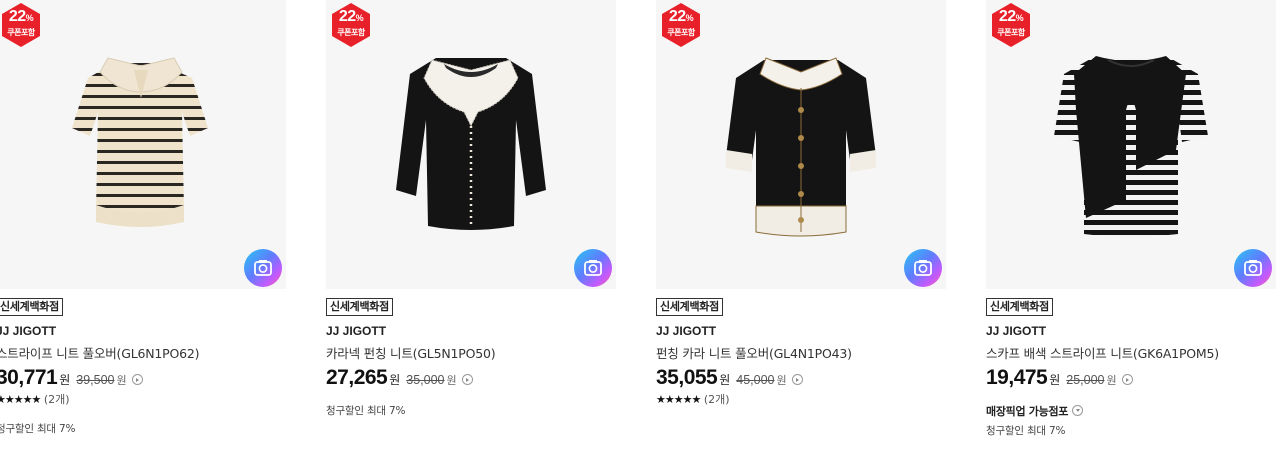 This screenshot has height=453, width=1278. Describe the element at coordinates (425, 380) in the screenshot. I see `original-price: 35,000` at that location.